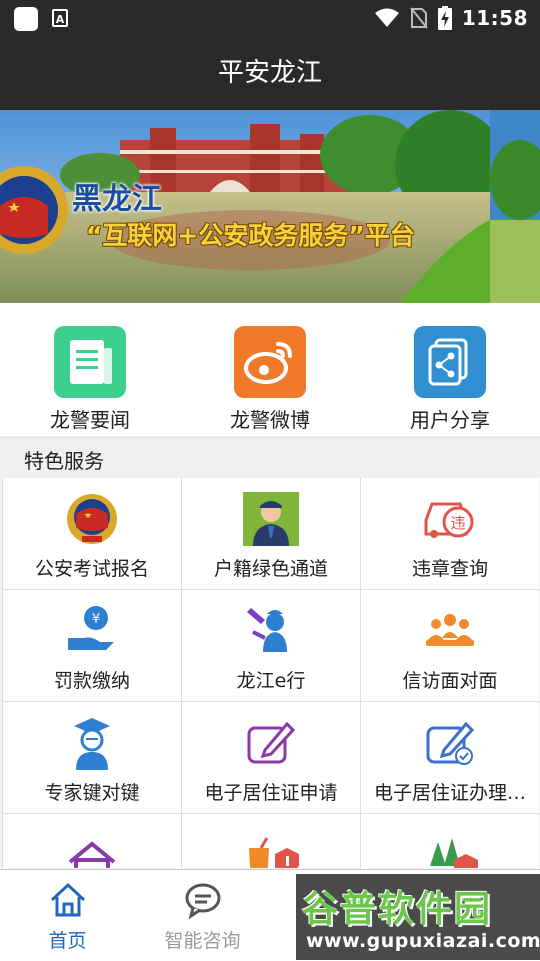 Image resolution: width=540 pixels, height=961 pixels. Describe the element at coordinates (450, 420) in the screenshot. I see `quick-link-label: 用户分享` at that location.